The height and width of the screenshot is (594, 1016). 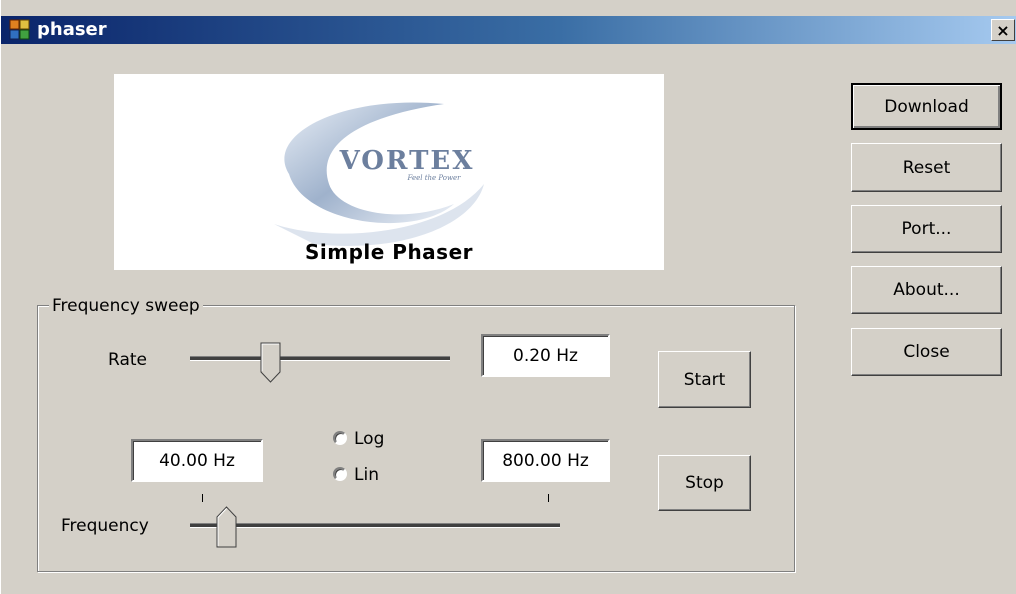 I want to click on frequency-slider-thumb, so click(x=227, y=527).